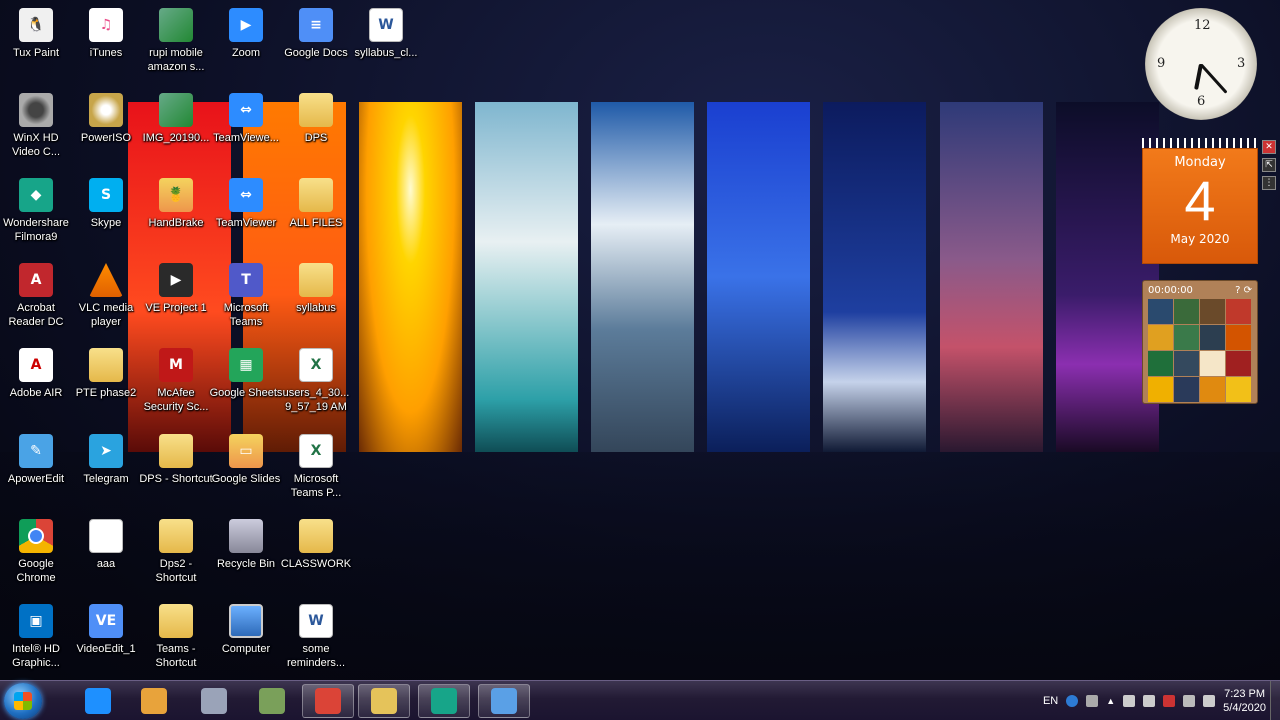 The image size is (1280, 720). What do you see at coordinates (316, 561) in the screenshot?
I see `desktop-icon: CLASSWORK` at bounding box center [316, 561].